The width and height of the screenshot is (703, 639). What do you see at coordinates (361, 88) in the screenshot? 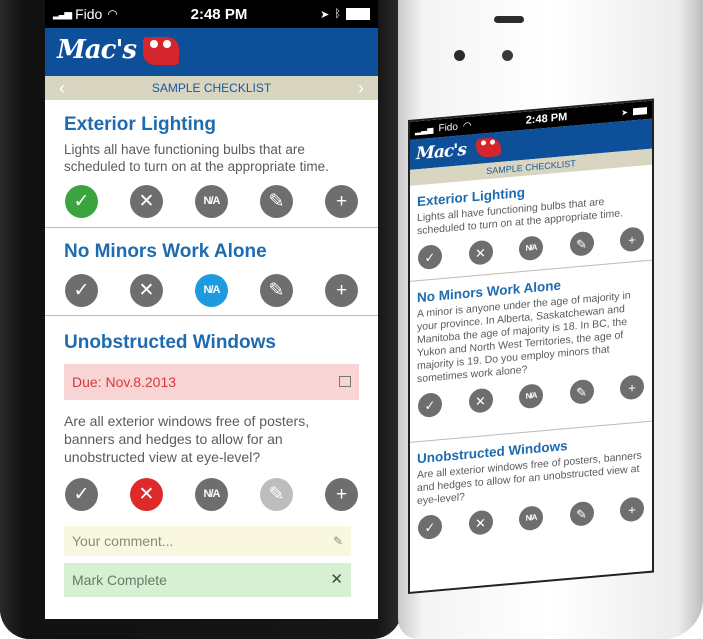
I see `chevron-right-icon: ›` at bounding box center [361, 88].